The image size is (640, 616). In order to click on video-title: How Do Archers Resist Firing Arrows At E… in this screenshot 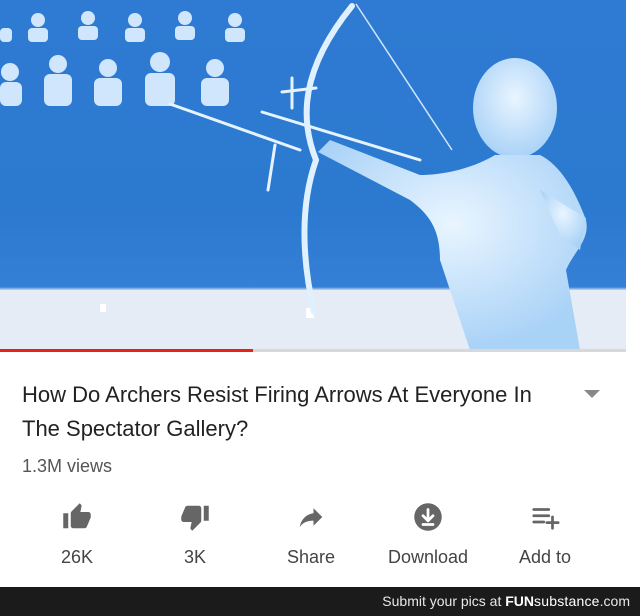, I will do `click(277, 411)`.